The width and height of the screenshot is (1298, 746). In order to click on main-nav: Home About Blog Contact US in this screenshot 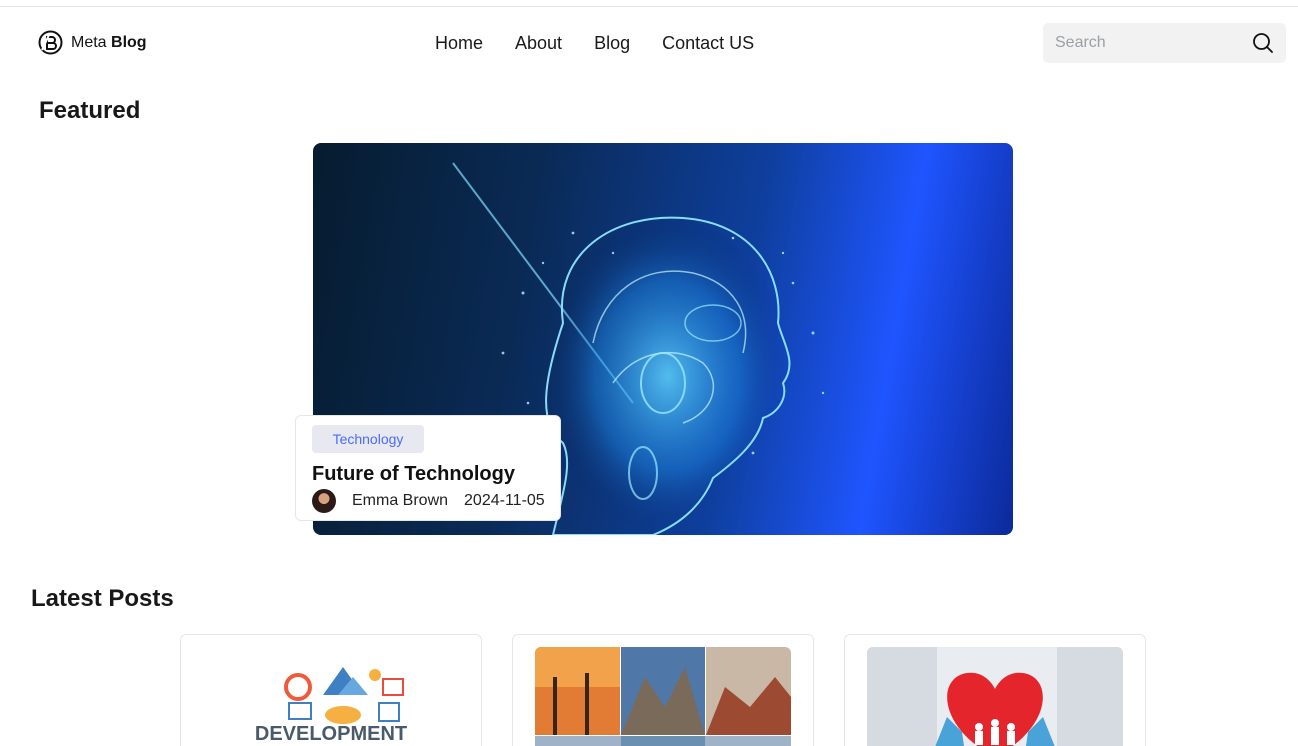, I will do `click(594, 43)`.